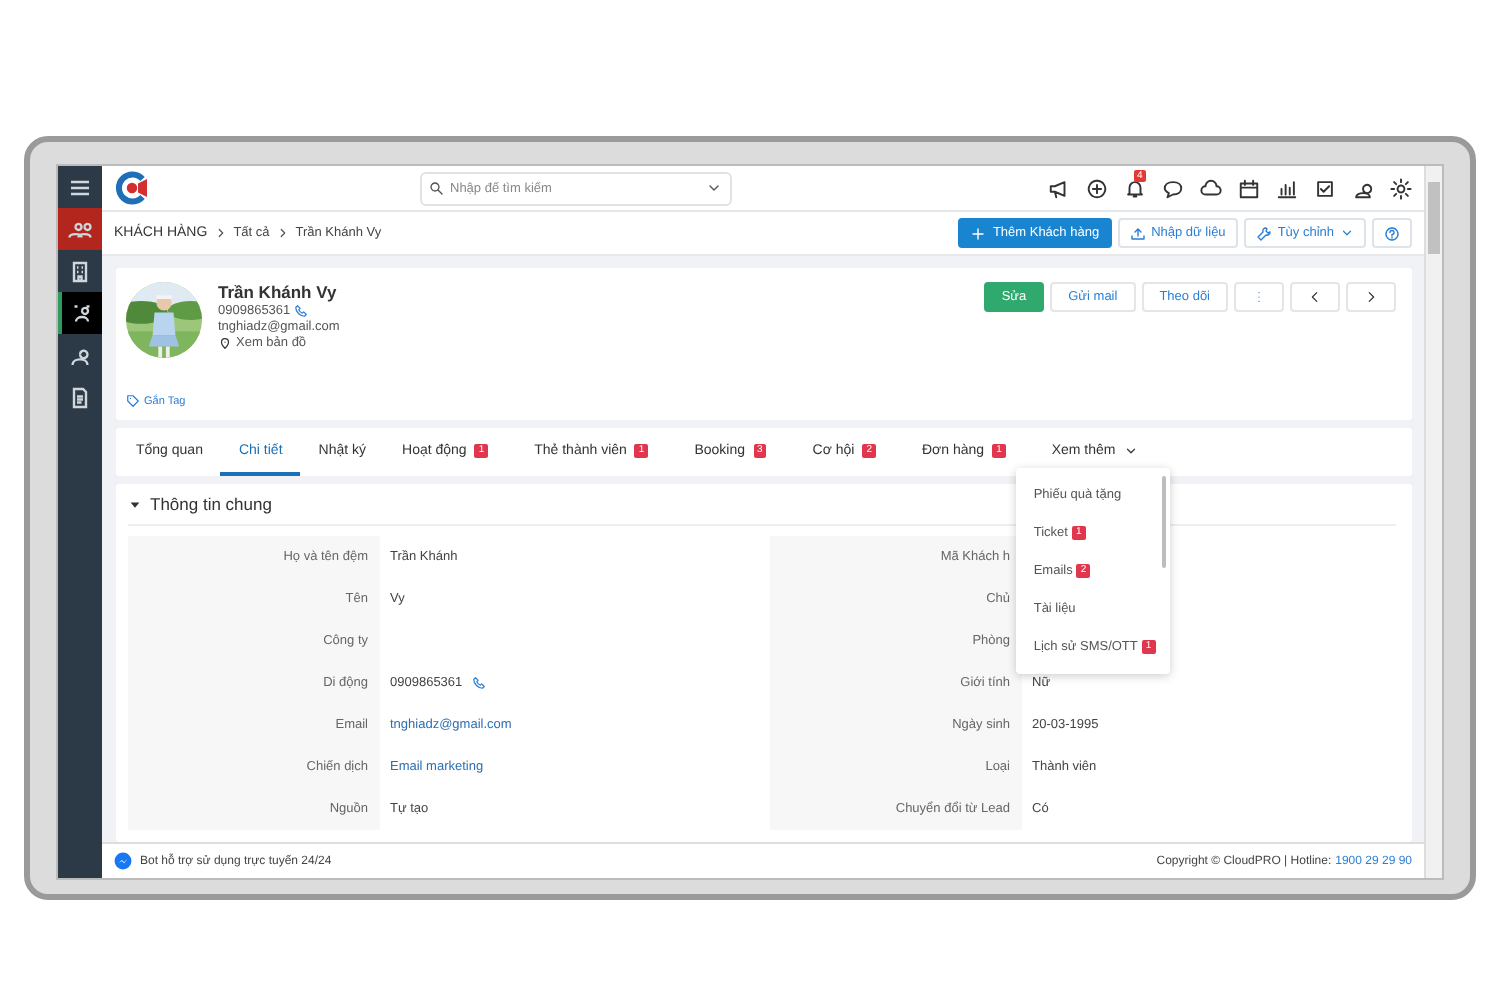 This screenshot has height=1000, width=1500. I want to click on customer-name: Trần Khánh Vy, so click(278, 292).